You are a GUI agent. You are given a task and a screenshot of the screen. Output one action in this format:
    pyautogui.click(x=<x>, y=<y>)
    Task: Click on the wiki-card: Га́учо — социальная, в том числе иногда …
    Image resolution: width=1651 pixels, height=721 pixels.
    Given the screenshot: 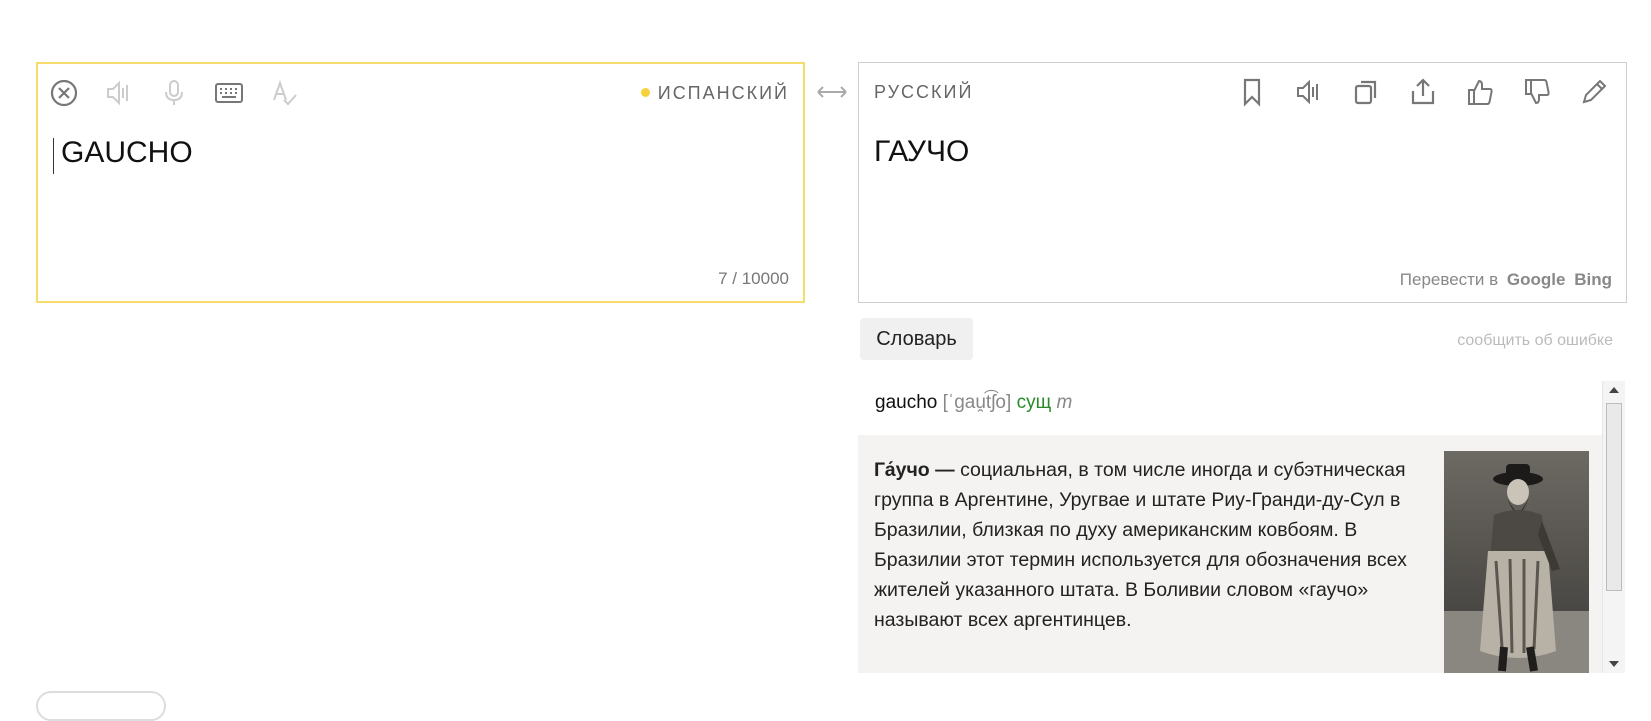 What is the action you would take?
    pyautogui.click(x=1230, y=554)
    